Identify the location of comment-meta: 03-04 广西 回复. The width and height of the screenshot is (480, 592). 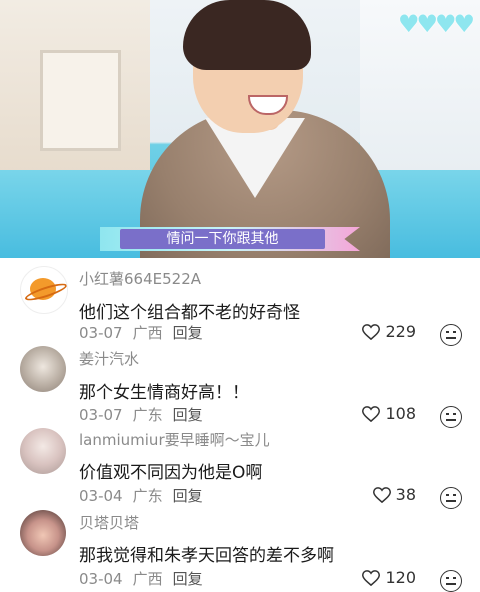
(146, 578).